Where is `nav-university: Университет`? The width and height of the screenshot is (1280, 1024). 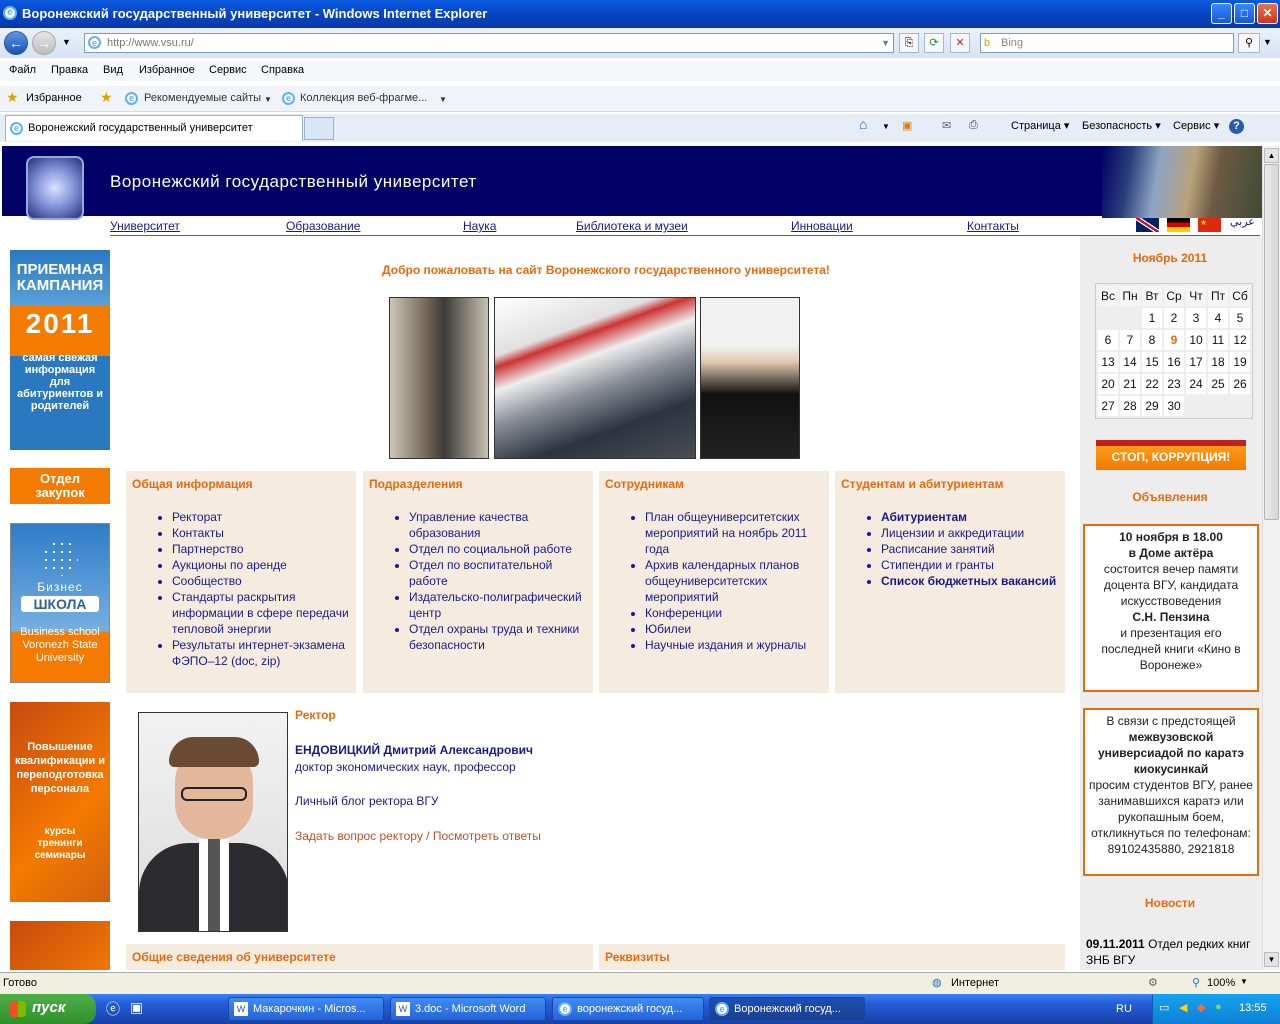
nav-university: Университет is located at coordinates (145, 226).